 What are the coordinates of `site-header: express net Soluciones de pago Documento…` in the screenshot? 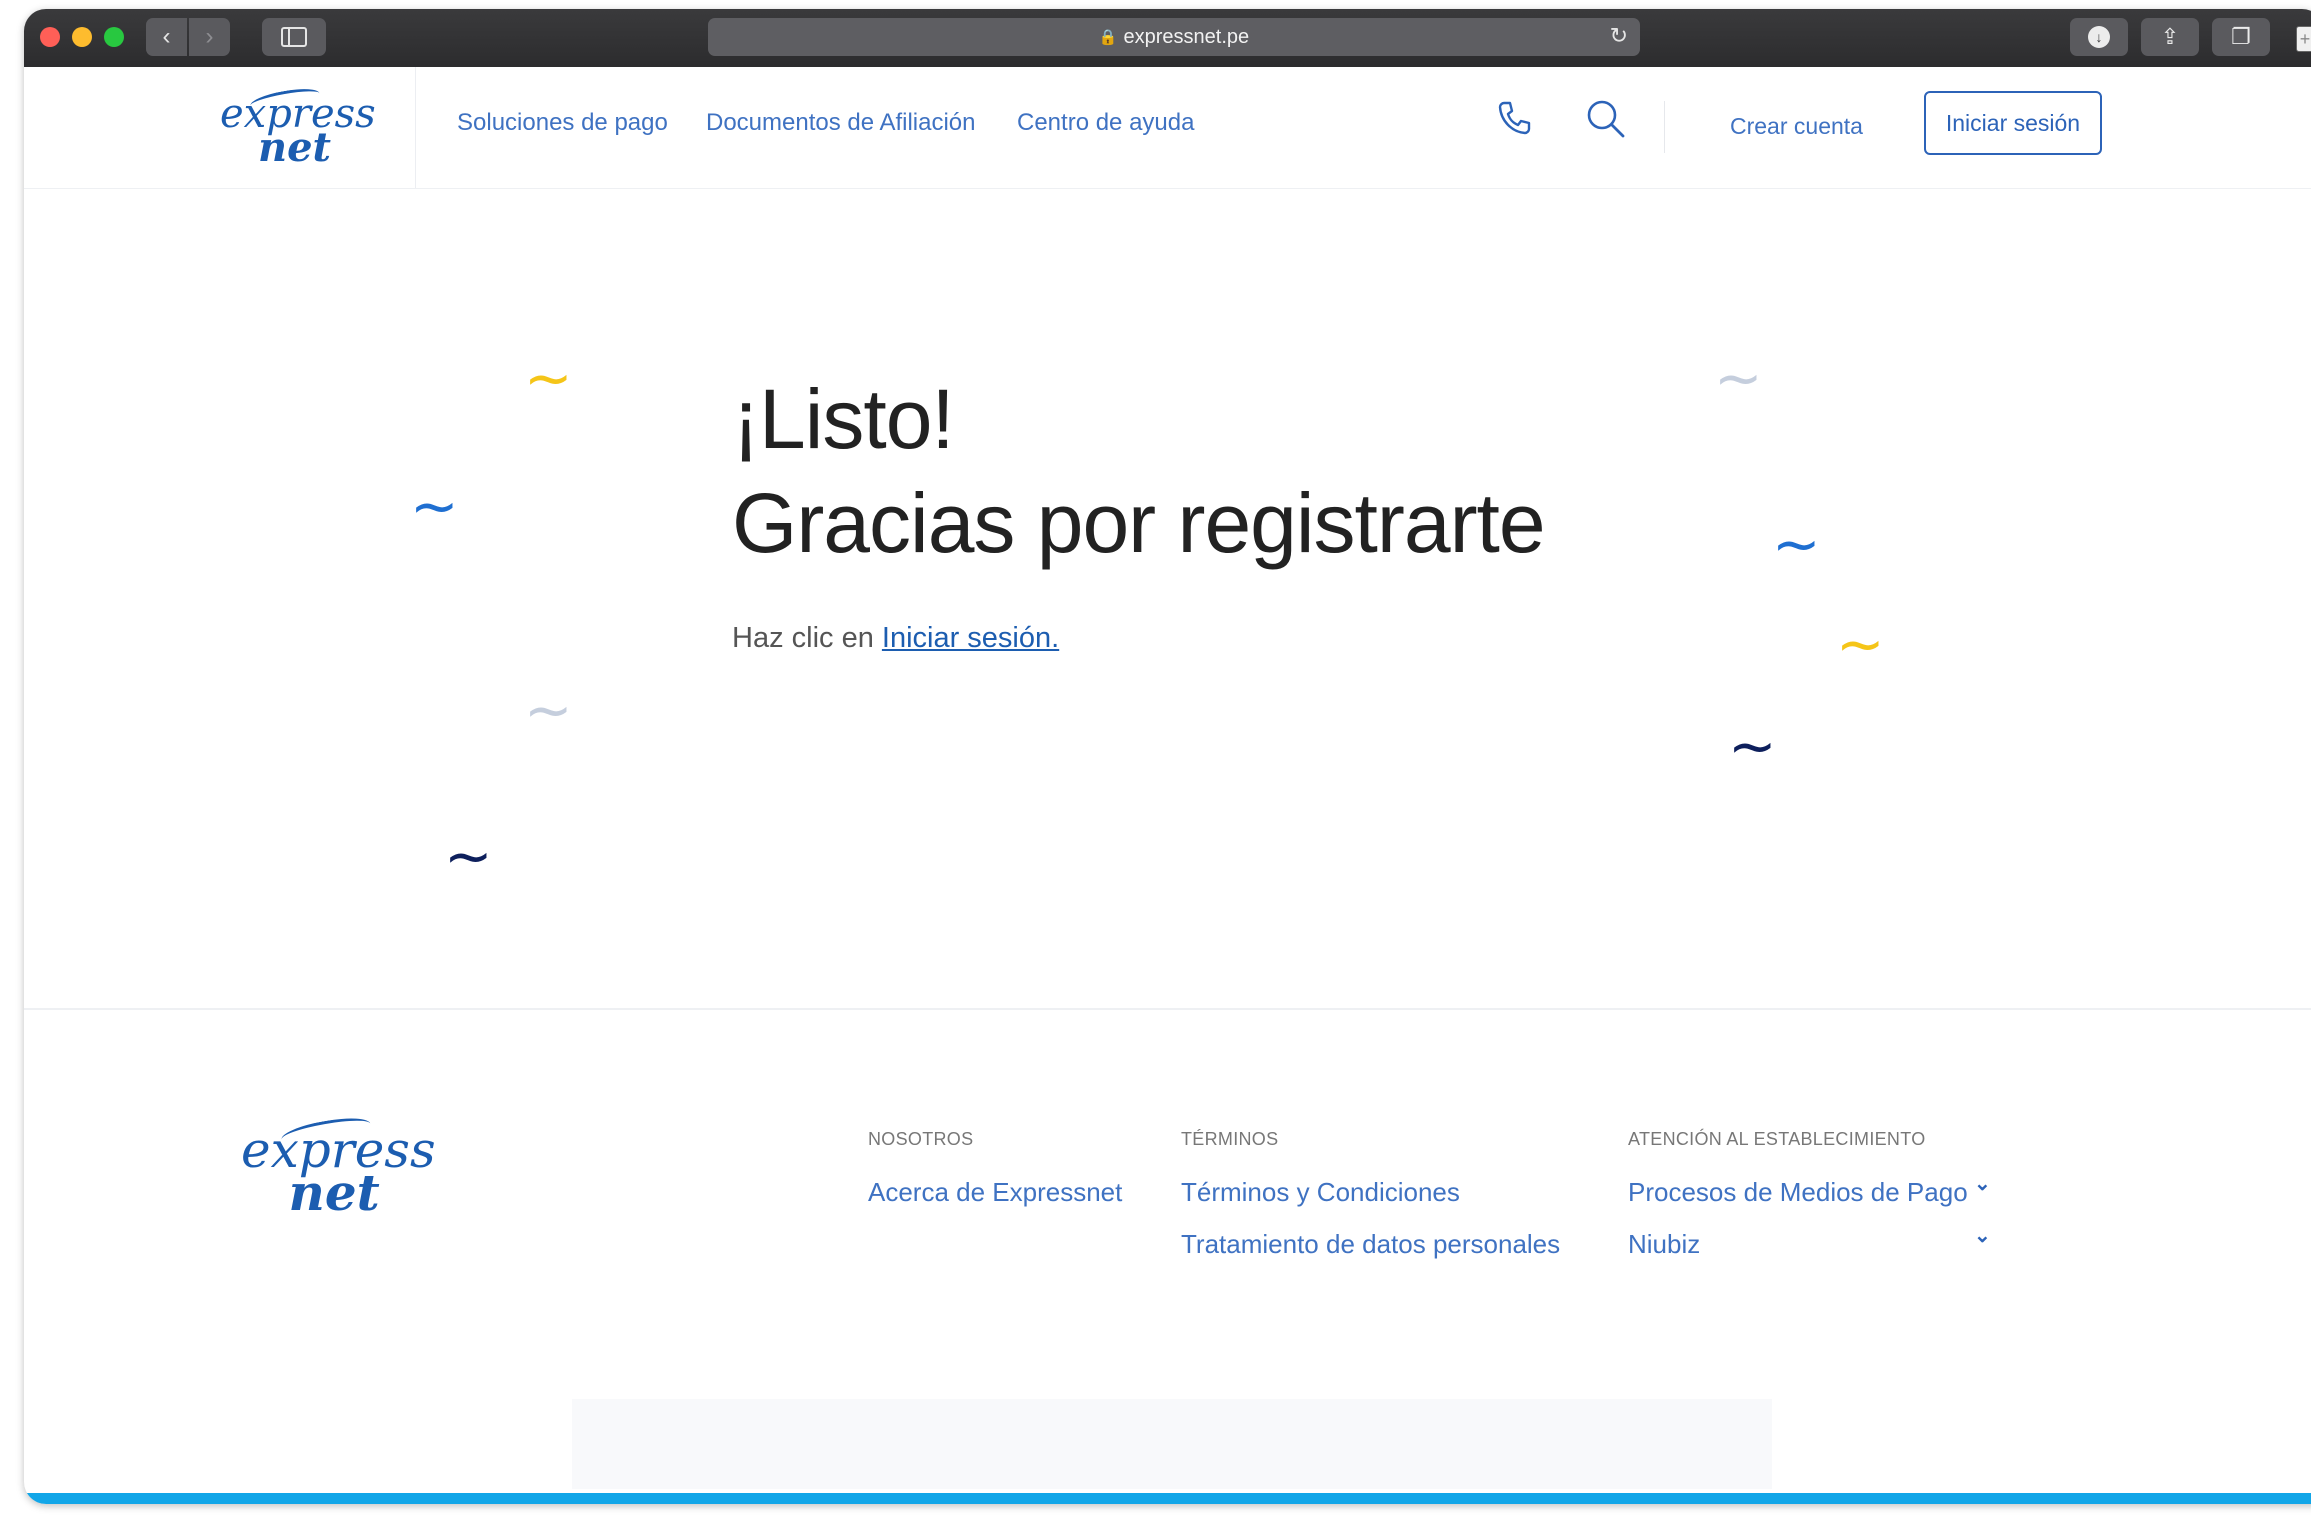 It's located at (1167, 128).